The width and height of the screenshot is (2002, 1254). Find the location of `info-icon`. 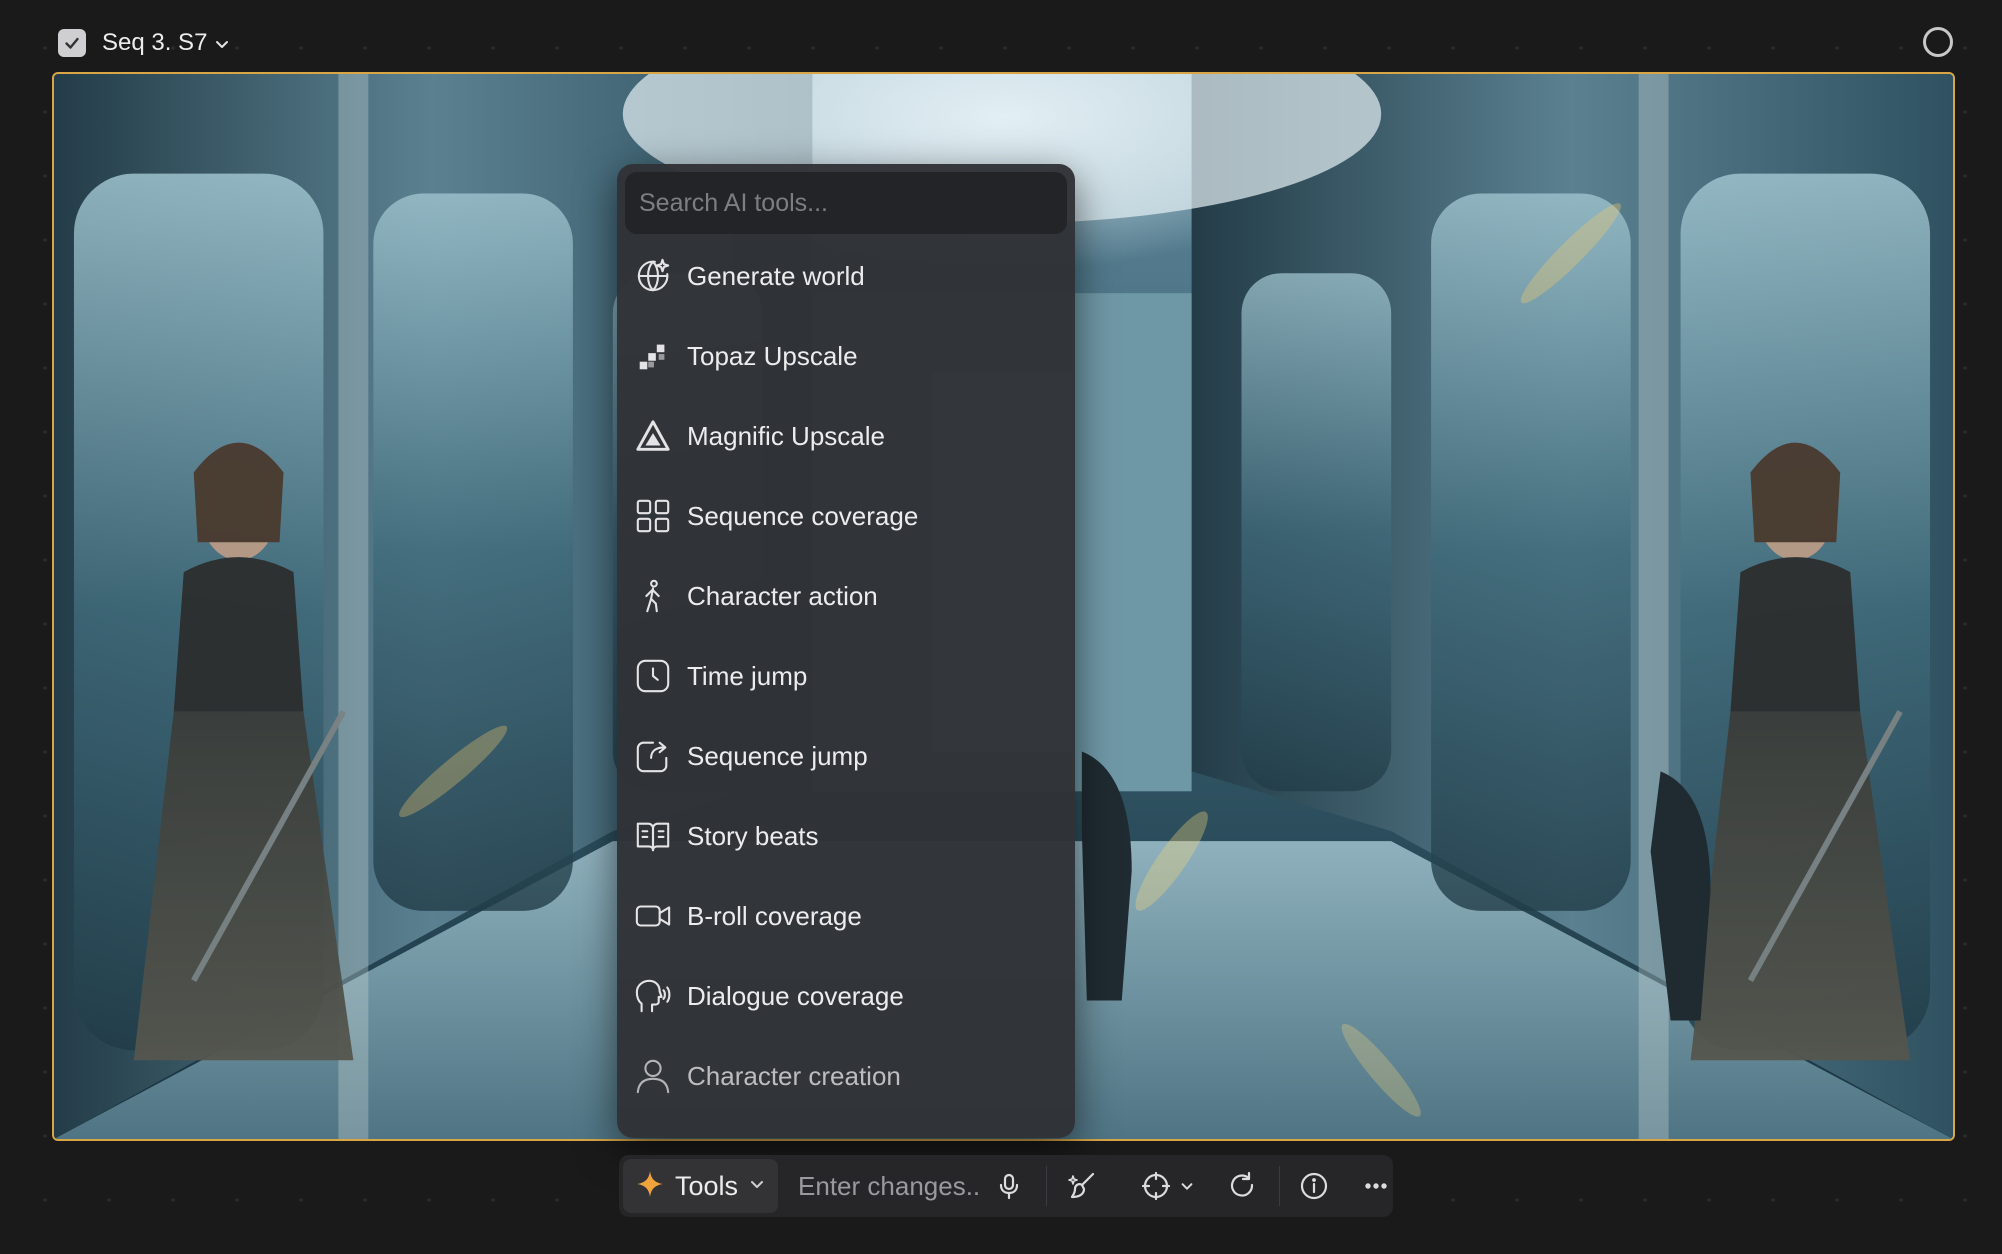

info-icon is located at coordinates (1314, 1186).